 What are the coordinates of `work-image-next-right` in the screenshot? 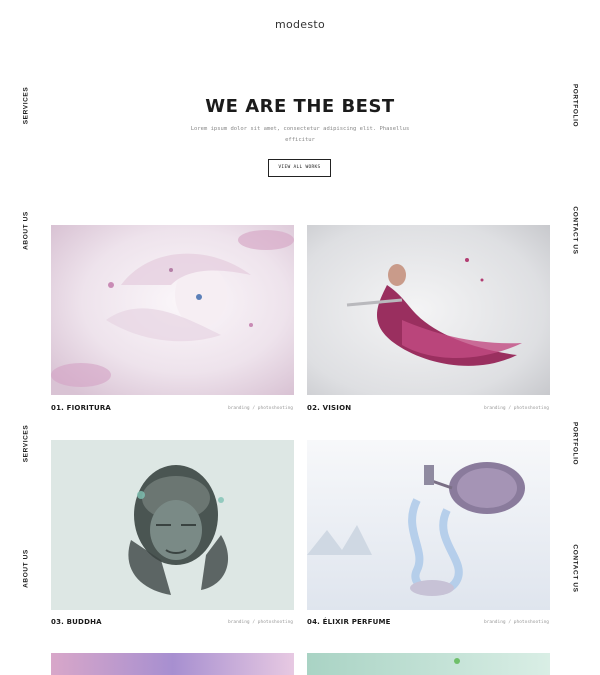 It's located at (428, 664).